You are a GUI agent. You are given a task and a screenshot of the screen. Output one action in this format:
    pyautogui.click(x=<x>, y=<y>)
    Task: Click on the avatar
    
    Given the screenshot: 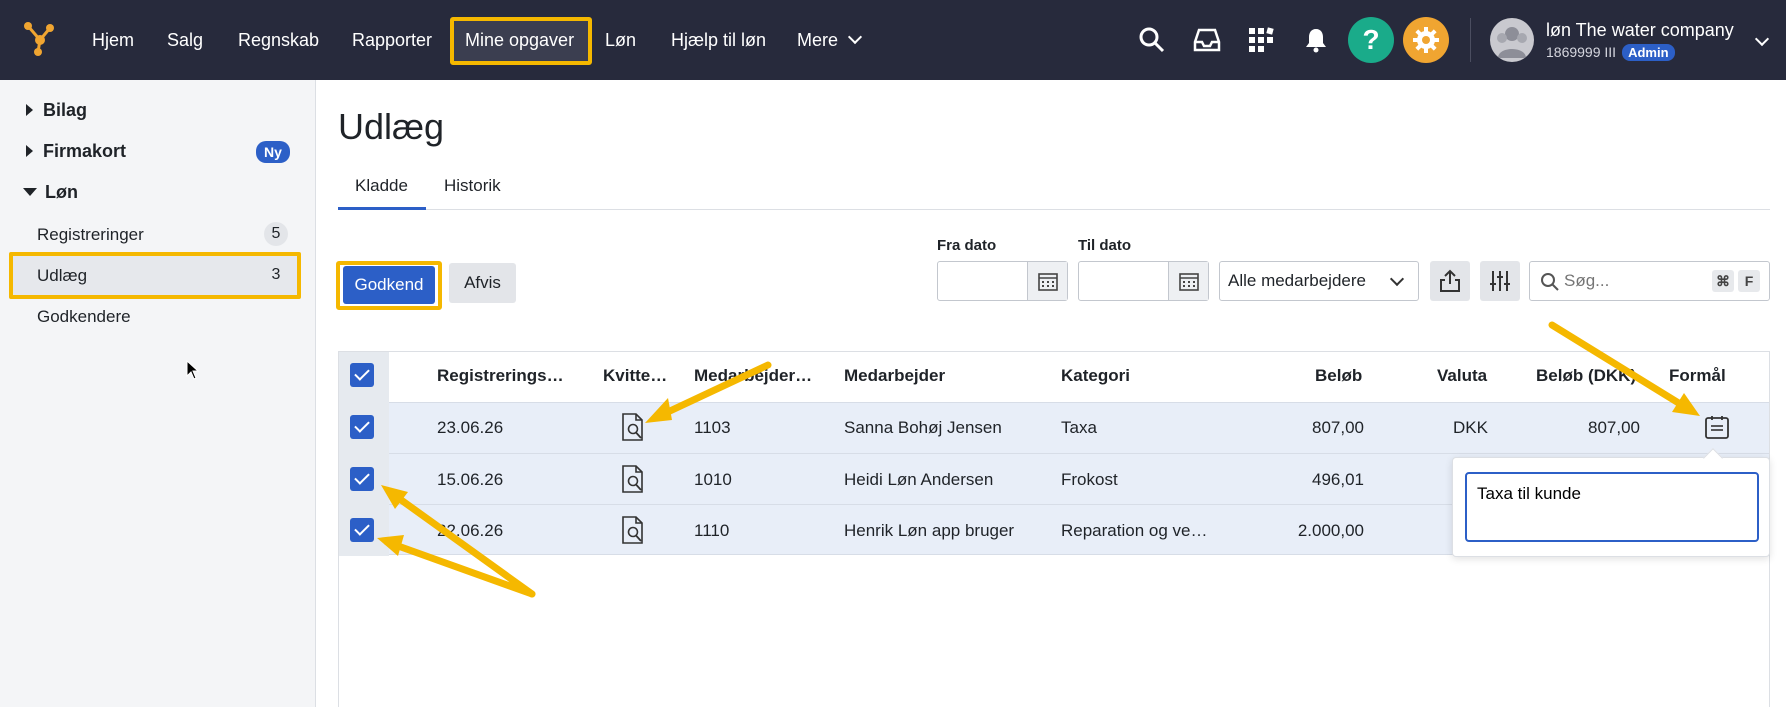 What is the action you would take?
    pyautogui.click(x=1512, y=40)
    